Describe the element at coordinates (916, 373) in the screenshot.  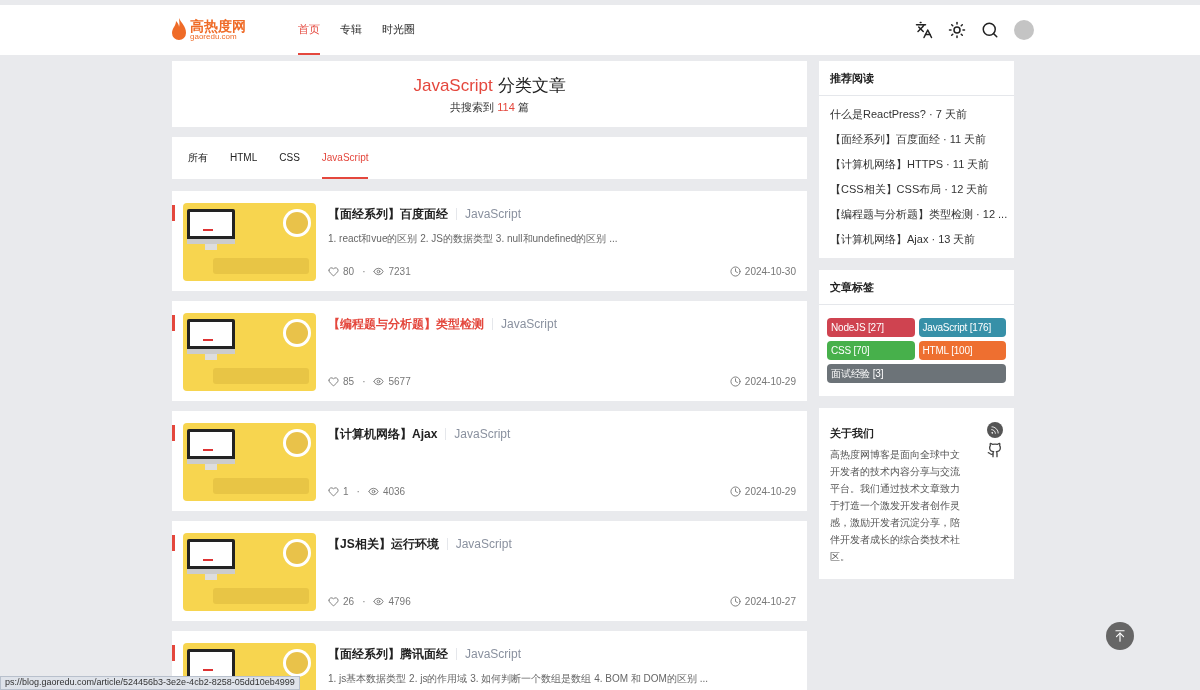
I see `tag-chip: 面试经验 [3]` at that location.